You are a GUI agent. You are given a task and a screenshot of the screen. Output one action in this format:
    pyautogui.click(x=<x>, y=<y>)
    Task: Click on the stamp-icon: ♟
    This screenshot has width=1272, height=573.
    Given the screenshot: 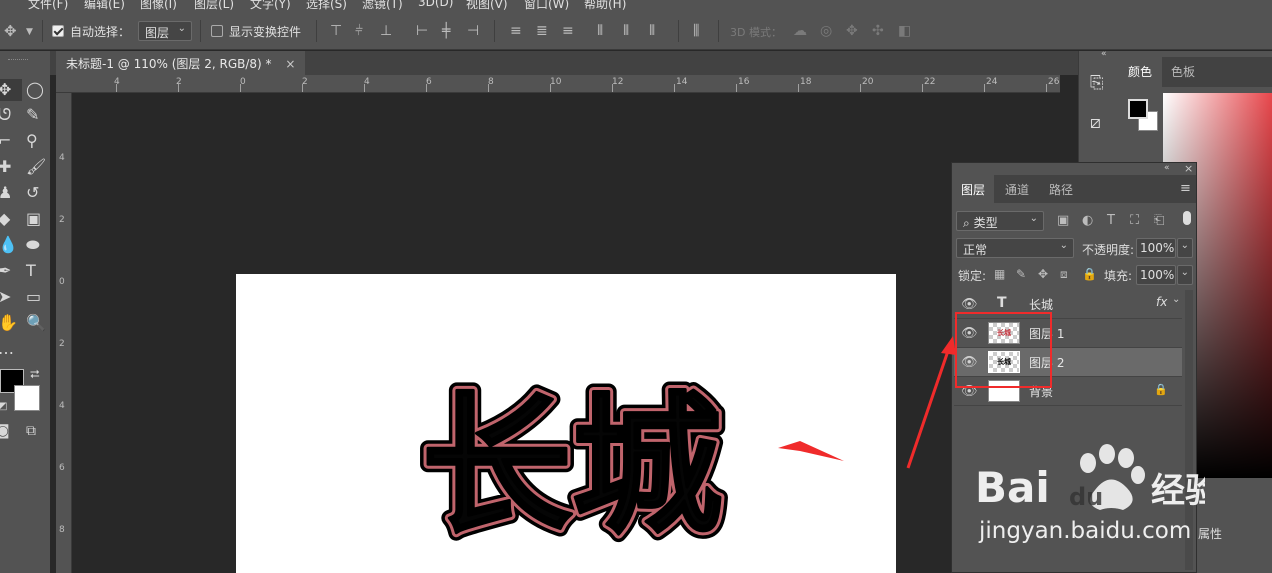 What is the action you would take?
    pyautogui.click(x=6, y=193)
    